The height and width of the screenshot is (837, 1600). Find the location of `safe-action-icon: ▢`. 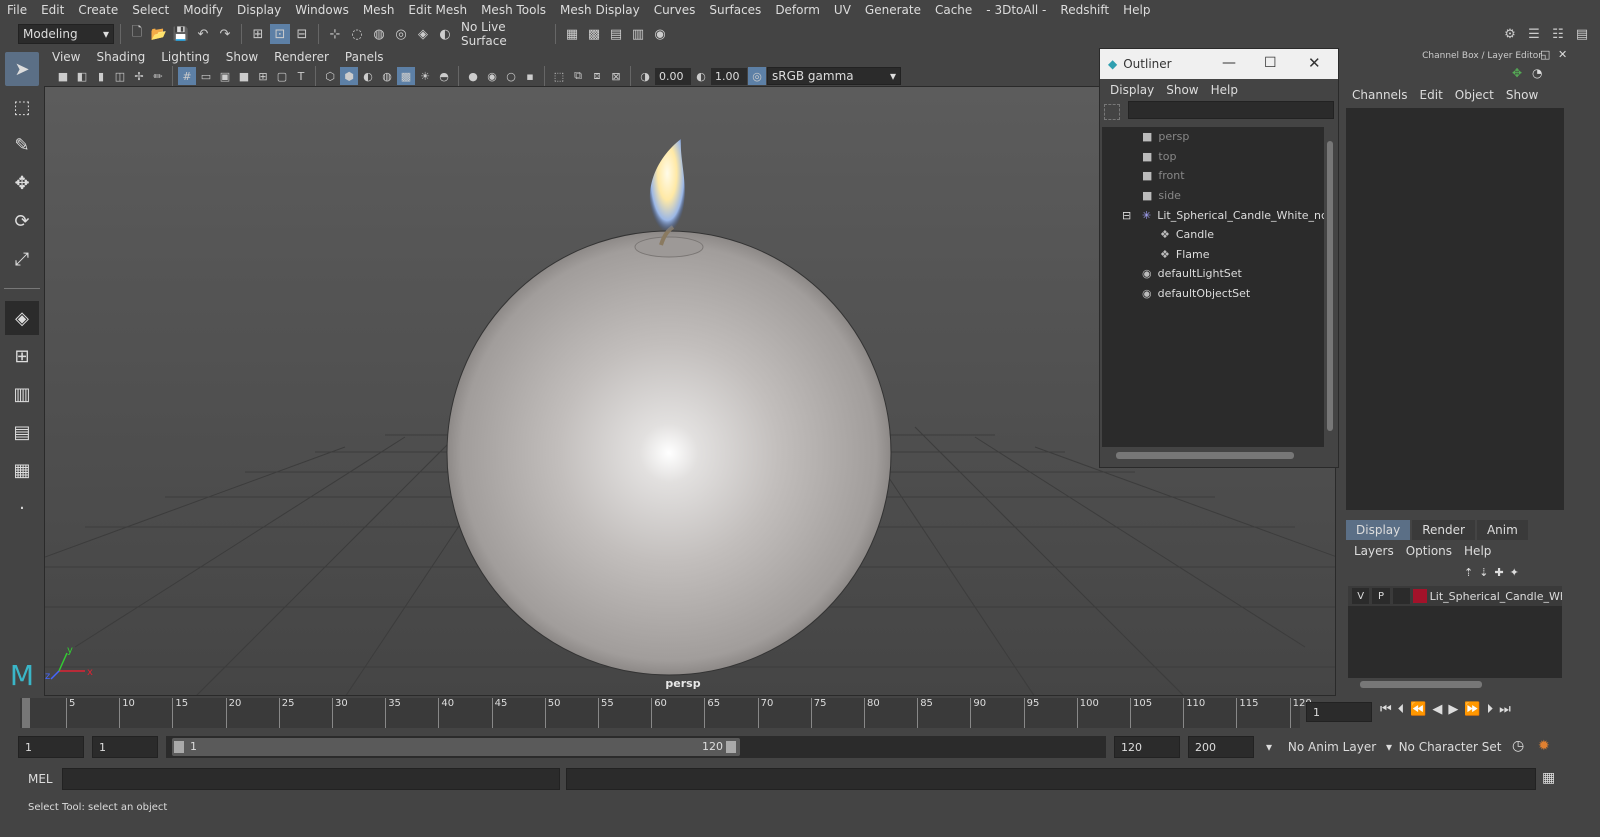

safe-action-icon: ▢ is located at coordinates (282, 76).